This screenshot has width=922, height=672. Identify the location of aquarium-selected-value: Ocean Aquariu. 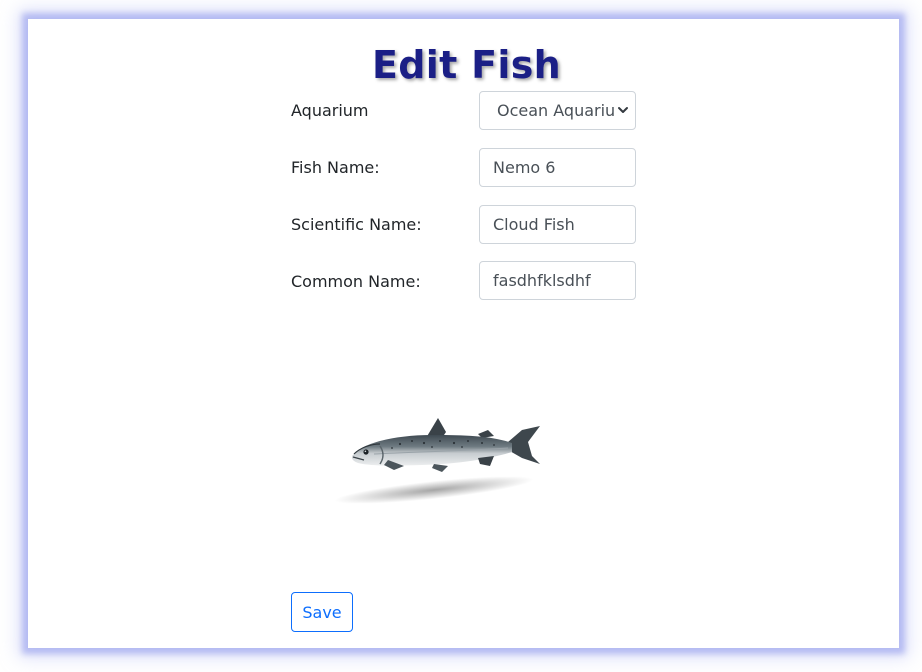
(556, 110).